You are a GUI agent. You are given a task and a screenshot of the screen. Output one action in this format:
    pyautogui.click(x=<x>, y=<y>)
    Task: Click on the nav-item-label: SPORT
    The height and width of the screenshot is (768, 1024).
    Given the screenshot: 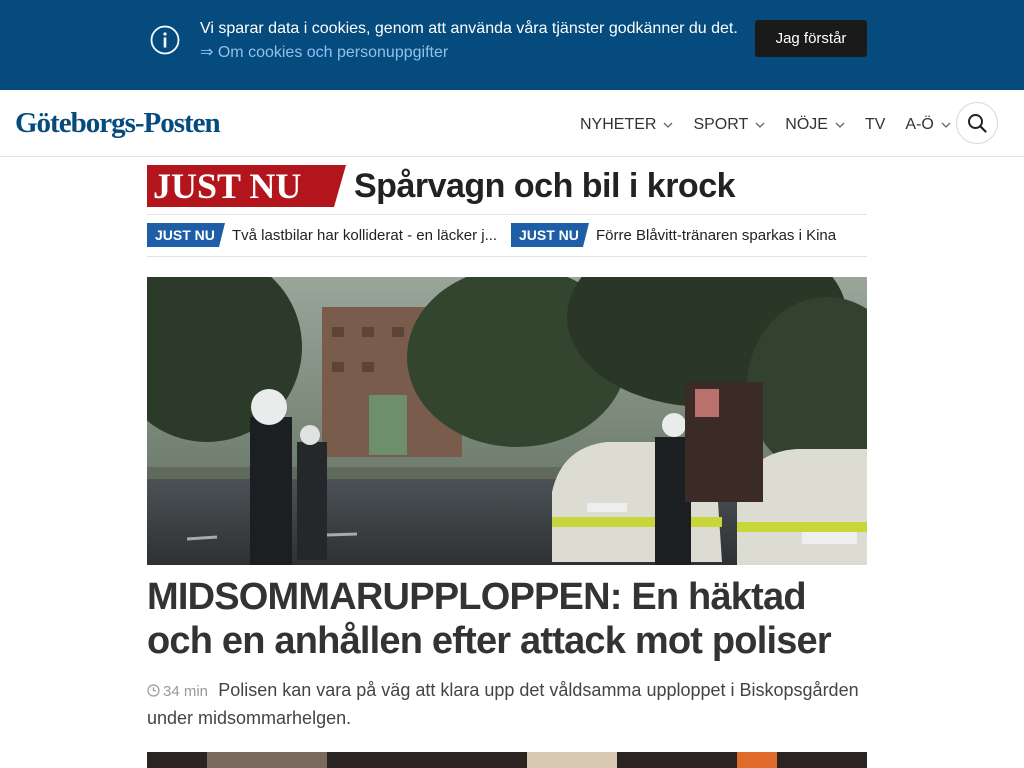 What is the action you would take?
    pyautogui.click(x=721, y=124)
    